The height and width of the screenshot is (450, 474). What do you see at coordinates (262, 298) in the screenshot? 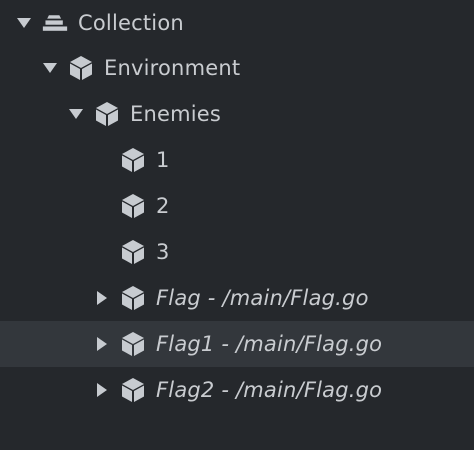
I see `tree-label-flag: Flag - /main/Flag.go` at bounding box center [262, 298].